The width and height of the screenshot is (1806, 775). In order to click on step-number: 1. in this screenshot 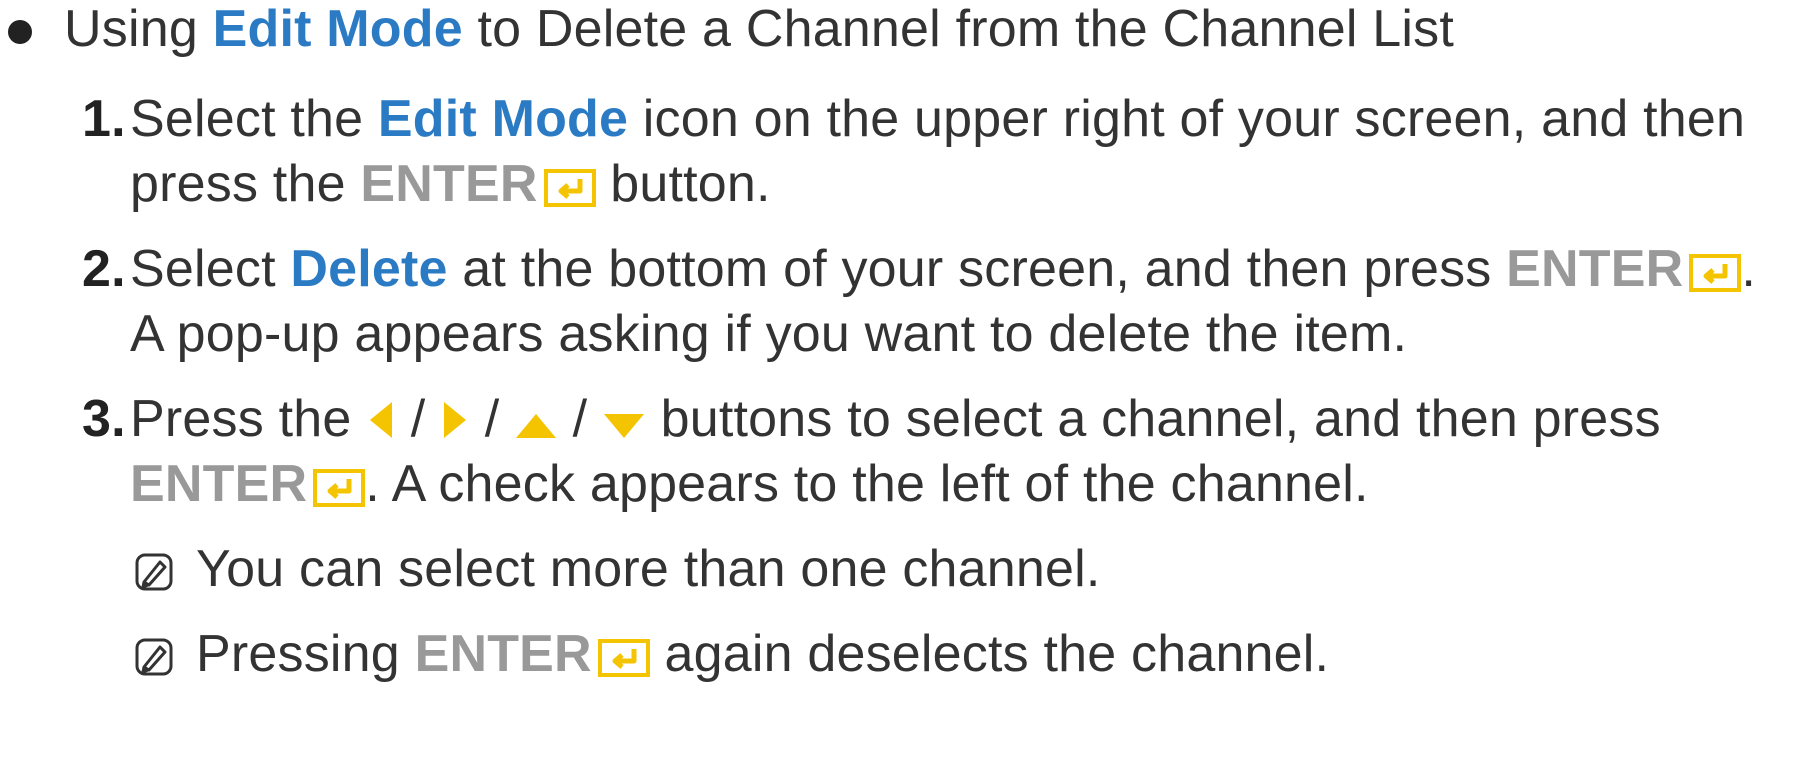, I will do `click(104, 119)`.